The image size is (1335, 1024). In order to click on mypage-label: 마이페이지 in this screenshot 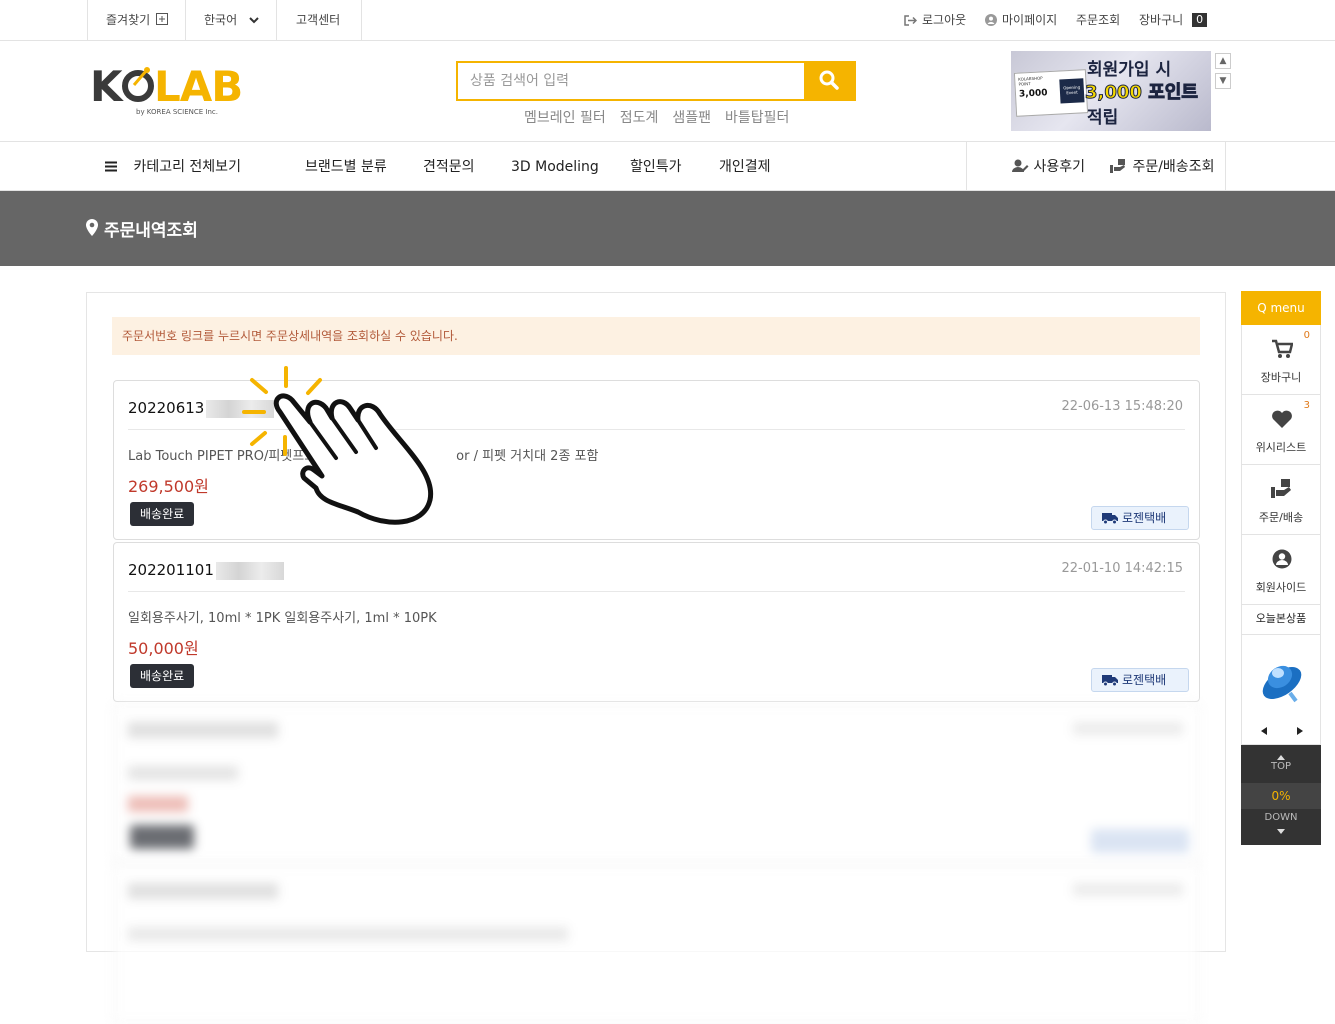, I will do `click(1030, 20)`.